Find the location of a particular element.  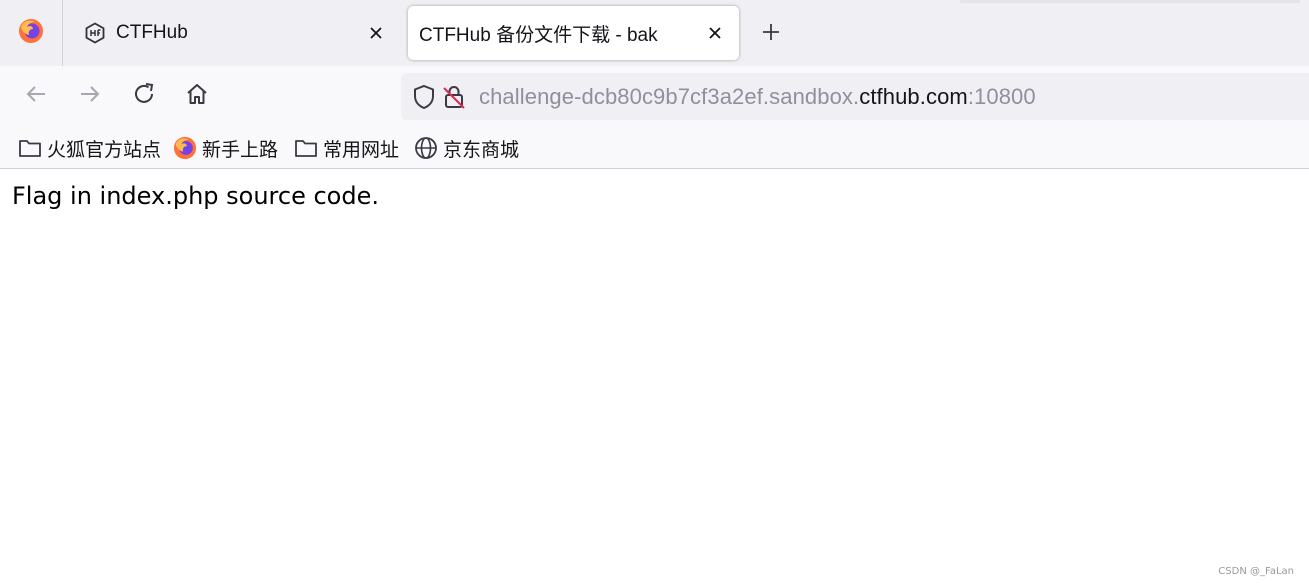

home-icon is located at coordinates (197, 96).